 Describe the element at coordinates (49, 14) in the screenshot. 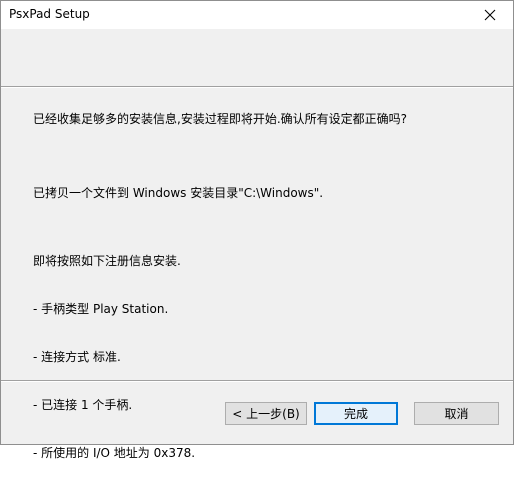

I see `window-title: PsxPad Setup` at that location.